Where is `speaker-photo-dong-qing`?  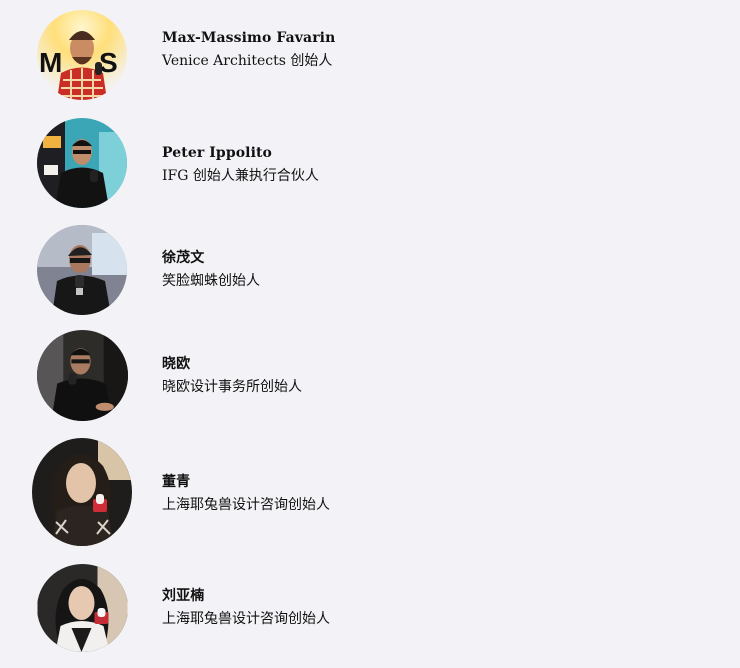 speaker-photo-dong-qing is located at coordinates (82, 492).